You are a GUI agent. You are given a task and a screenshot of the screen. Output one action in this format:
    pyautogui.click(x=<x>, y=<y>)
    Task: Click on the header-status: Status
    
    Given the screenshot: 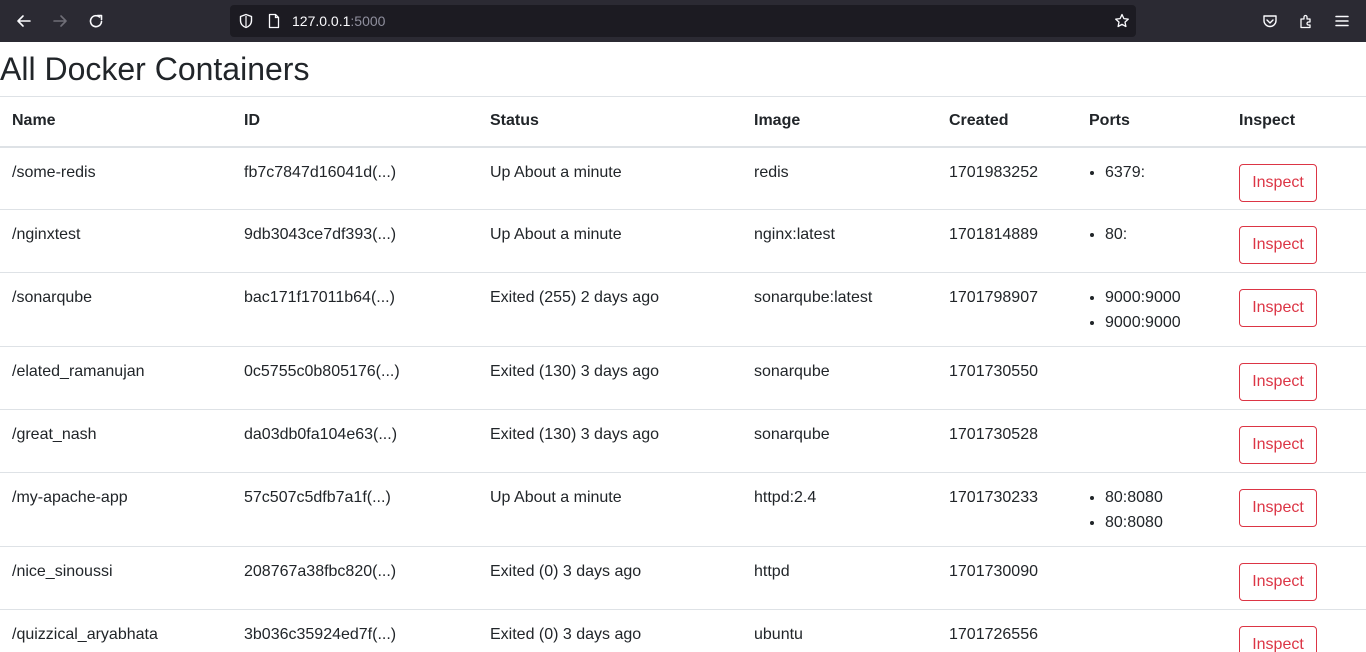 What is the action you would take?
    pyautogui.click(x=610, y=122)
    